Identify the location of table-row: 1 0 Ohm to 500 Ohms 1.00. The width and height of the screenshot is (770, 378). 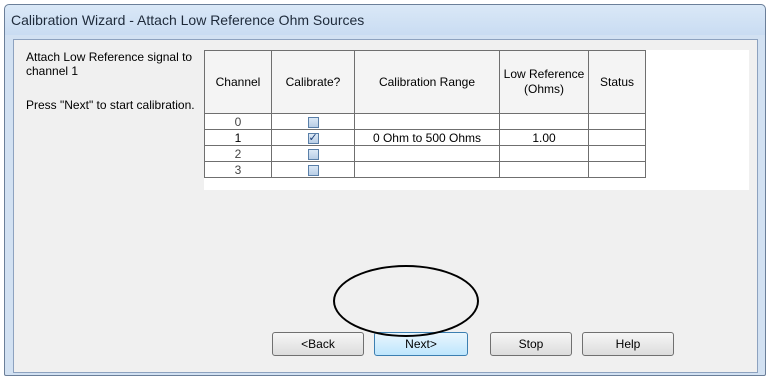
(425, 137).